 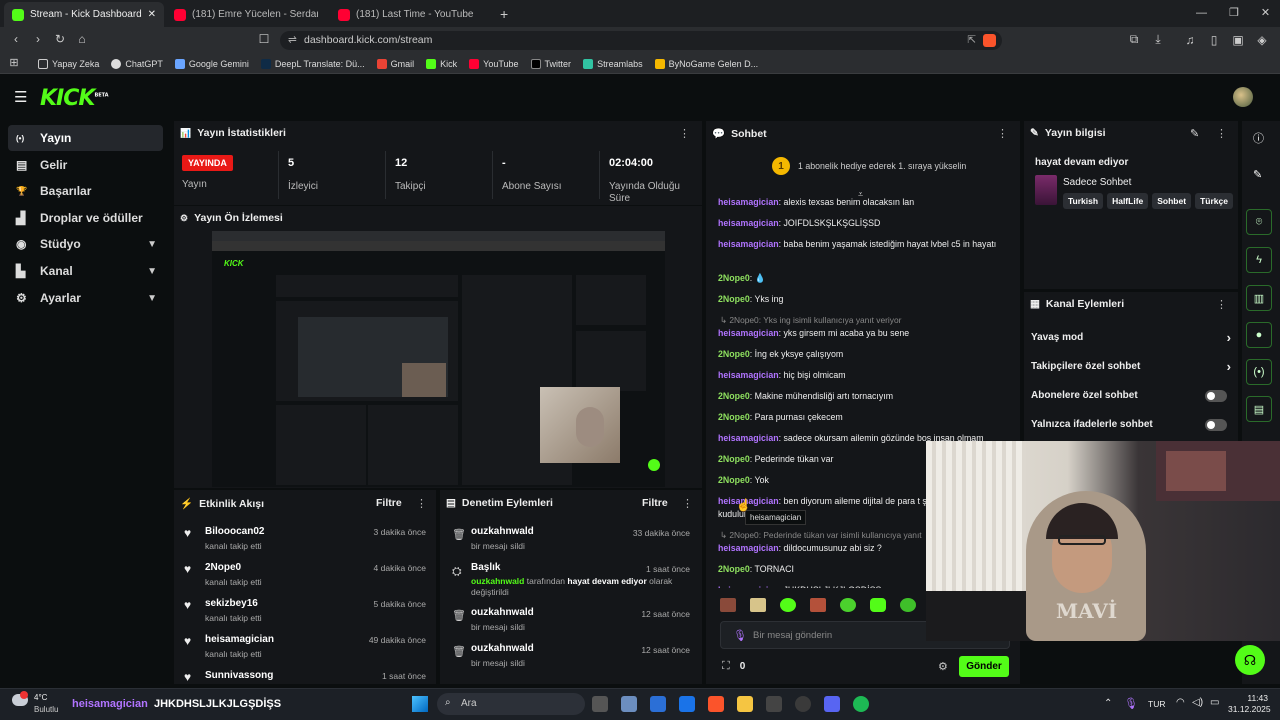 I want to click on tag-badge: HalfLife, so click(x=1128, y=201).